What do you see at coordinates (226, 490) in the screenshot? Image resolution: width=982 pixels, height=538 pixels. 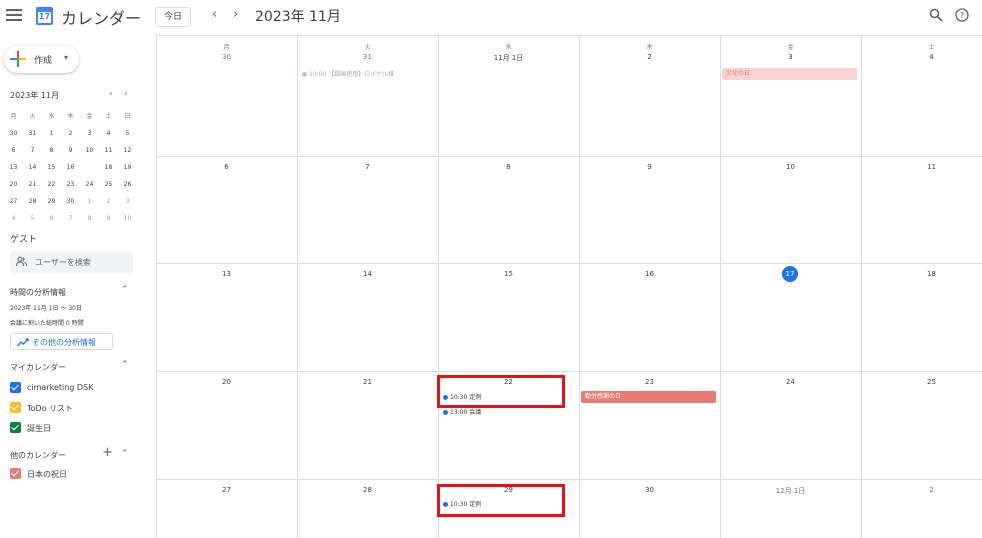 I see `day-number: 27` at bounding box center [226, 490].